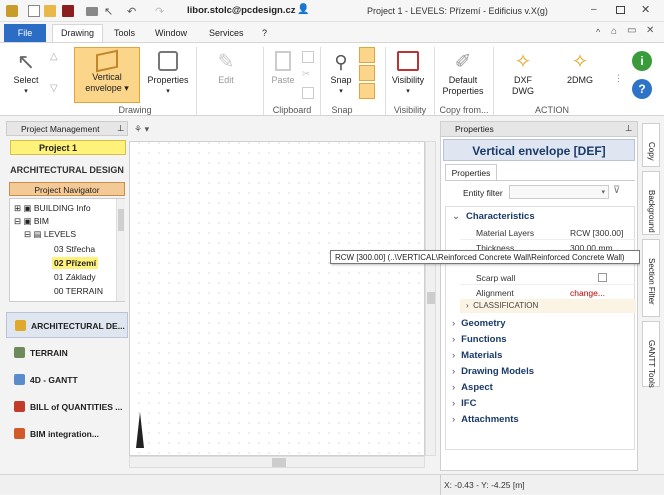  What do you see at coordinates (78, 291) in the screenshot?
I see `tree-item-level-00: 00 TERRAIN` at bounding box center [78, 291].